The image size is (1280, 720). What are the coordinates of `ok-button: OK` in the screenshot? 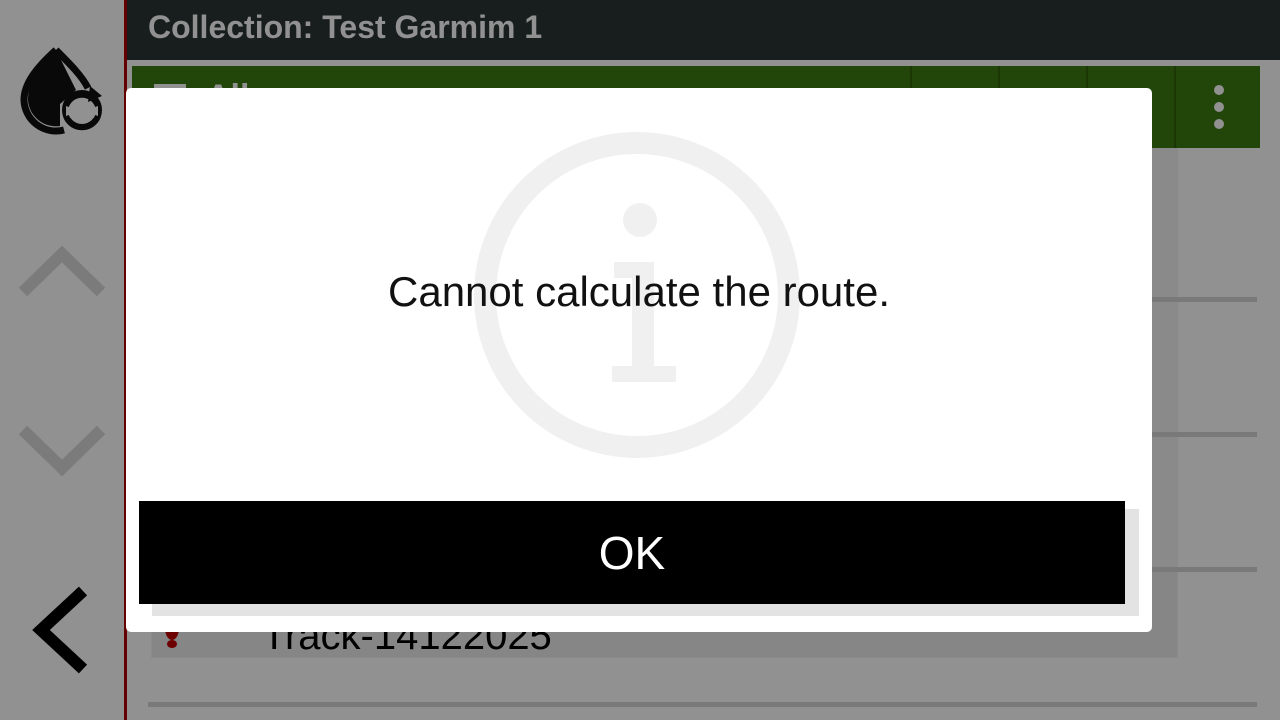 It's located at (632, 552).